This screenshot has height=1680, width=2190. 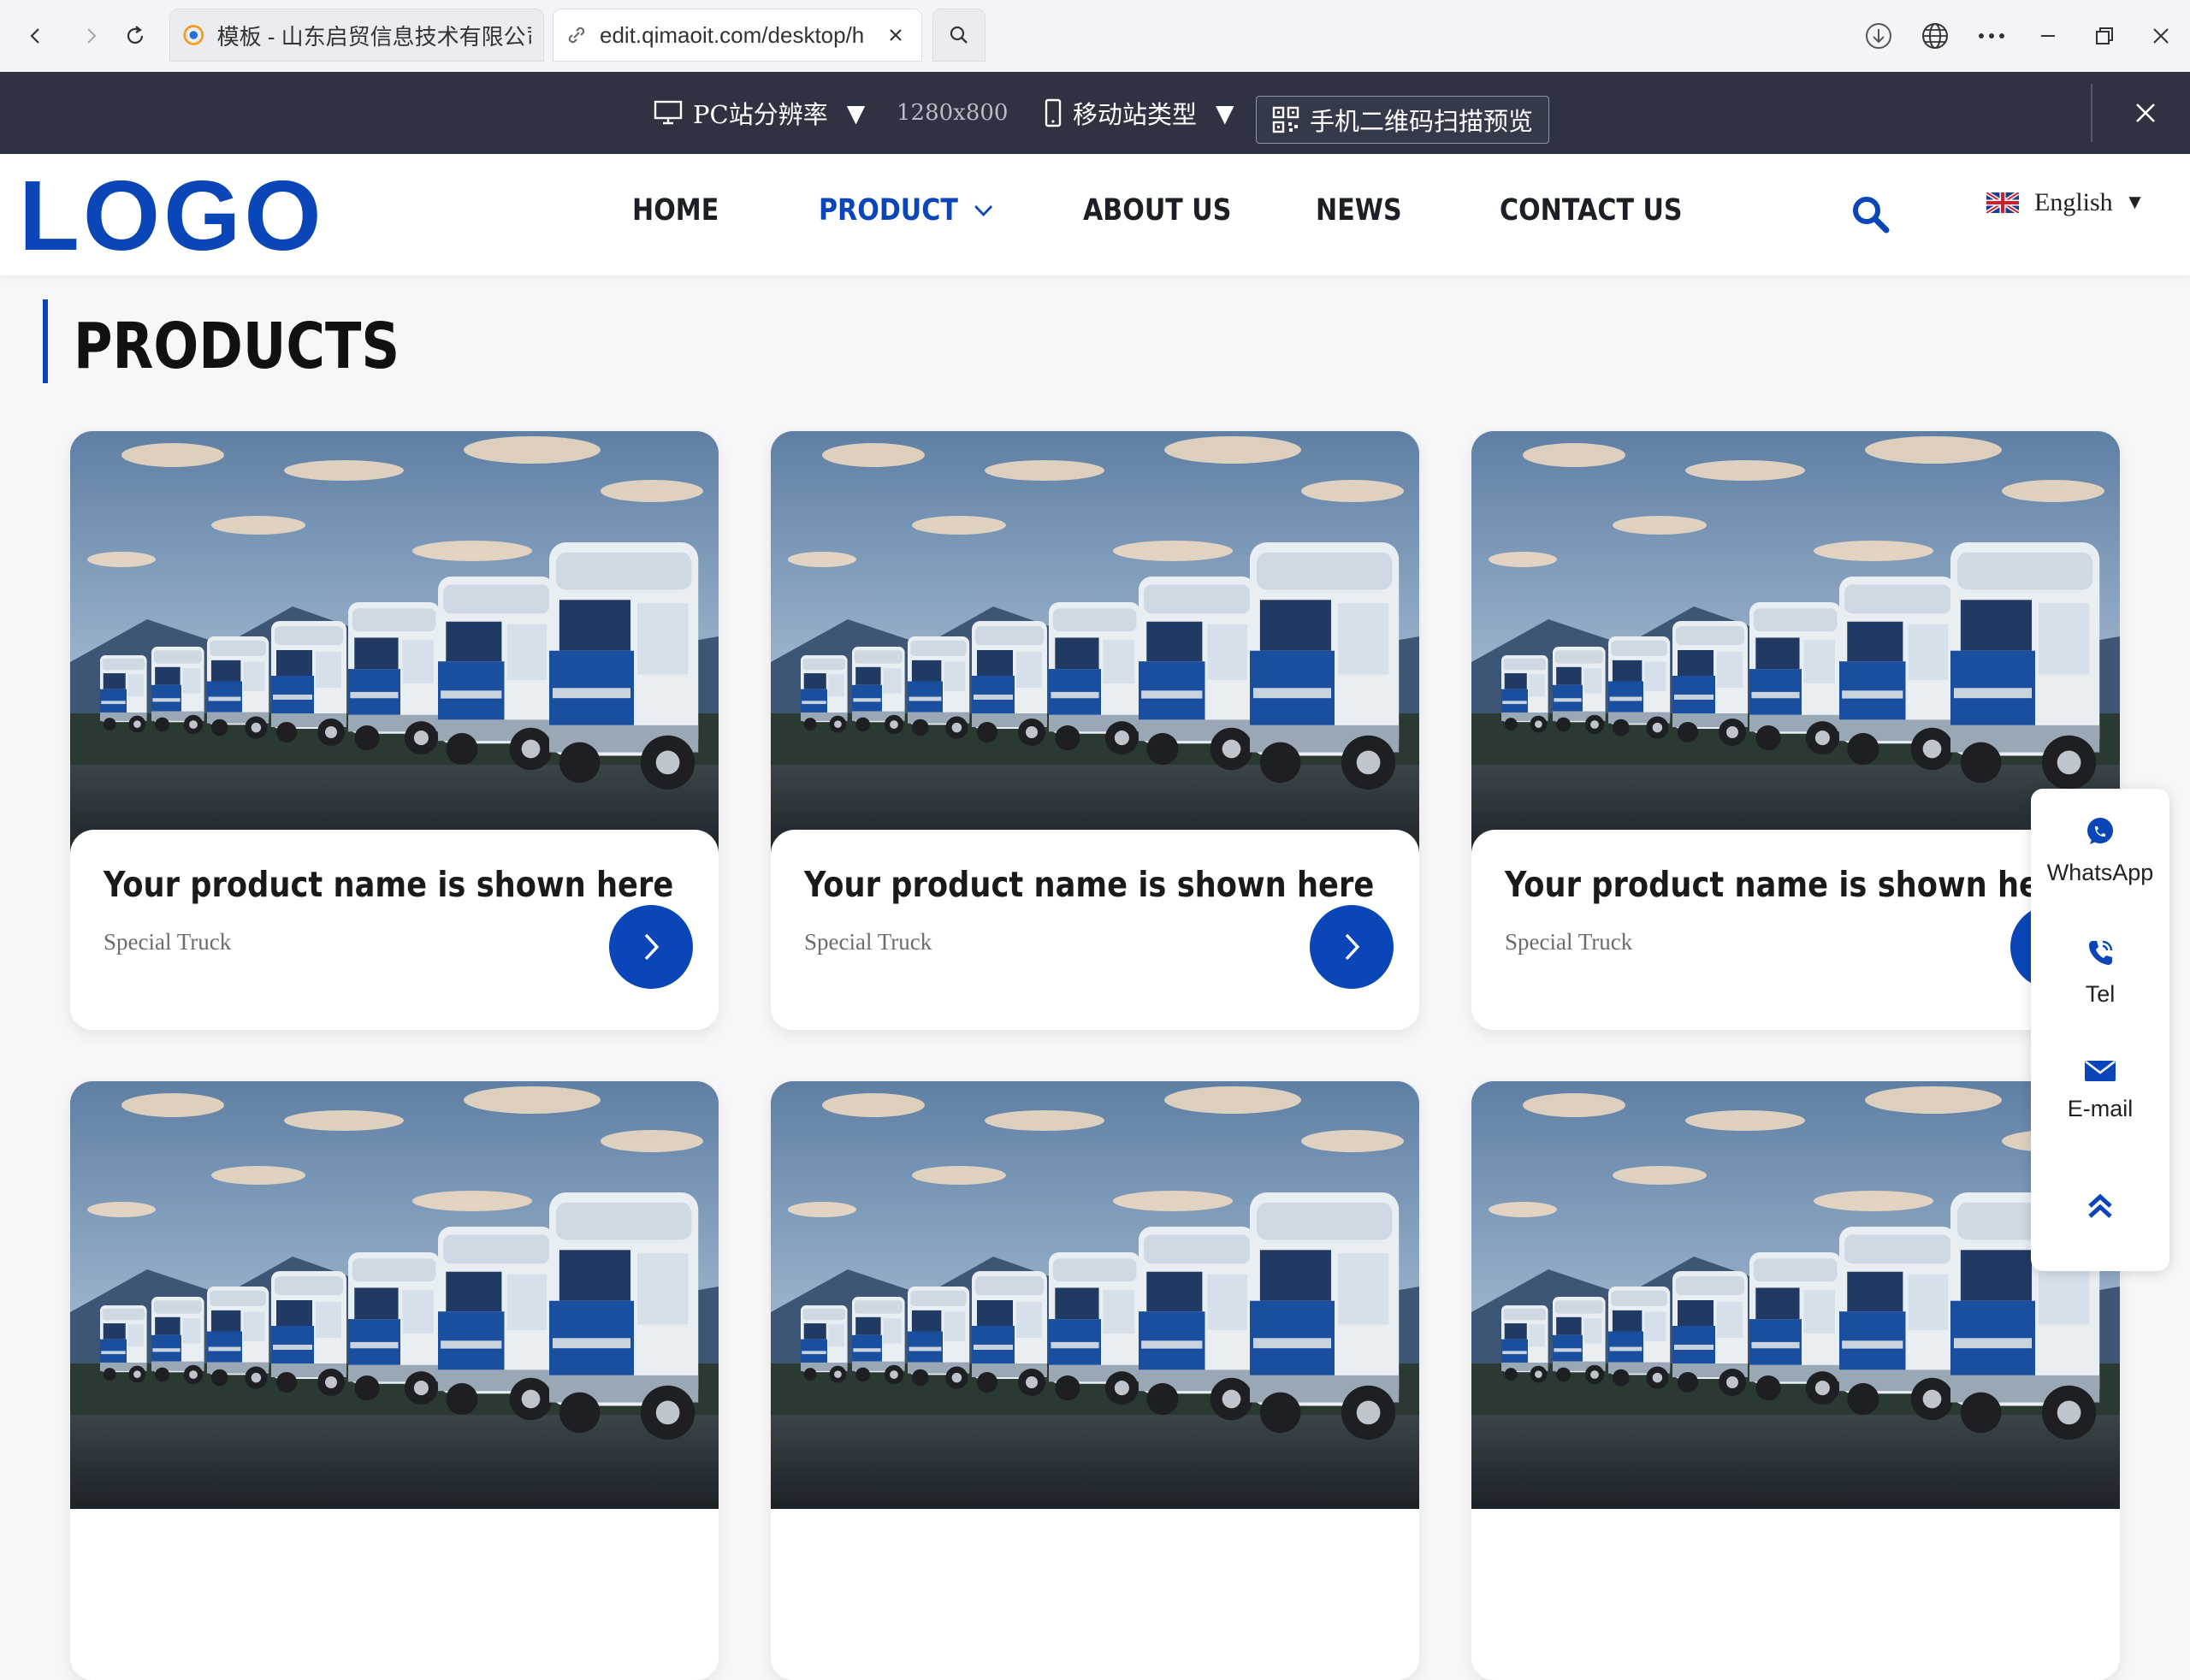 I want to click on whatsapp-label: WhatsApp, so click(x=2100, y=873).